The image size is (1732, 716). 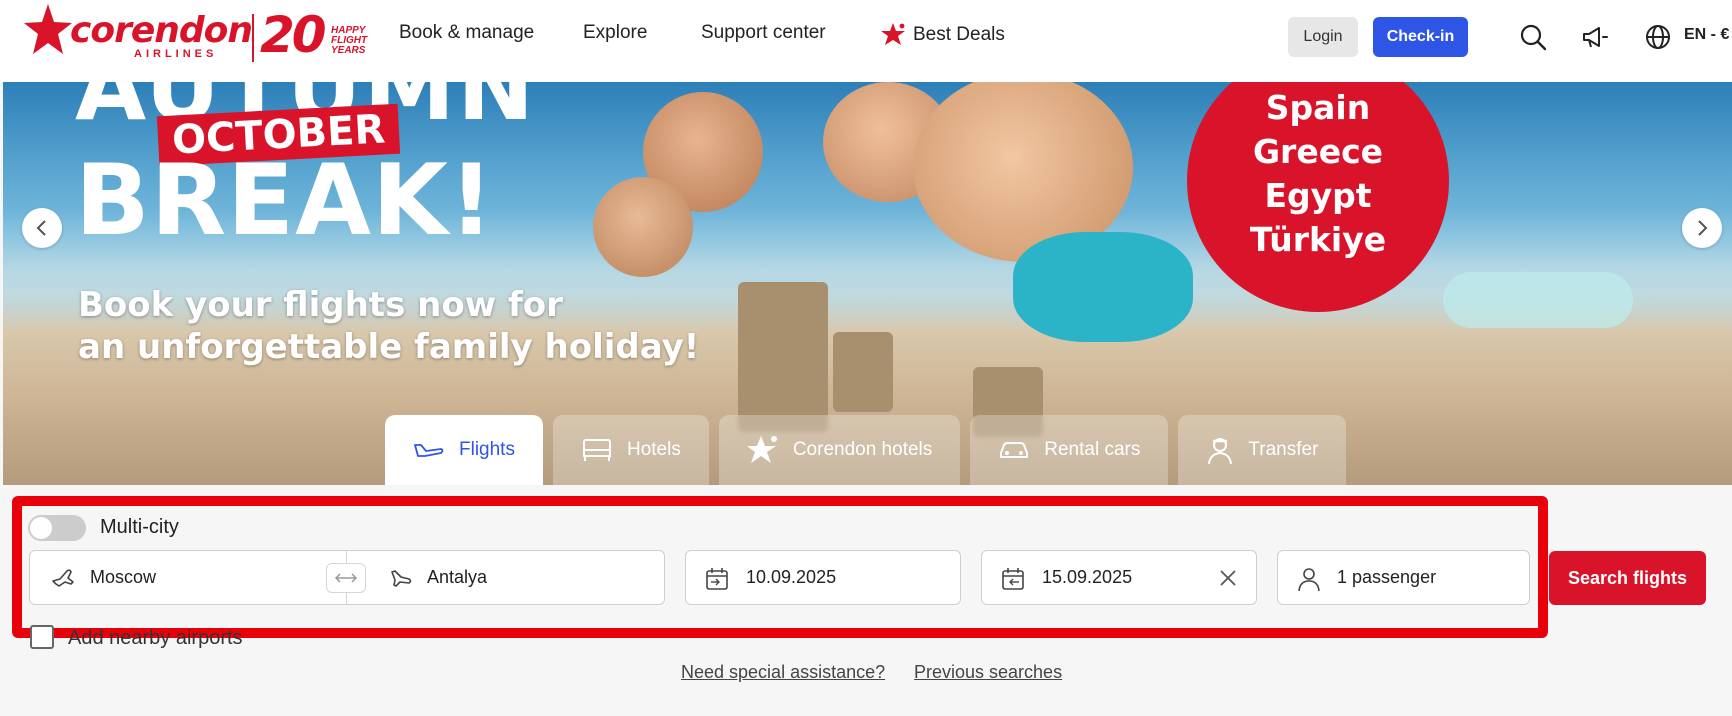 What do you see at coordinates (1420, 37) in the screenshot?
I see `checkin-button: Check-in` at bounding box center [1420, 37].